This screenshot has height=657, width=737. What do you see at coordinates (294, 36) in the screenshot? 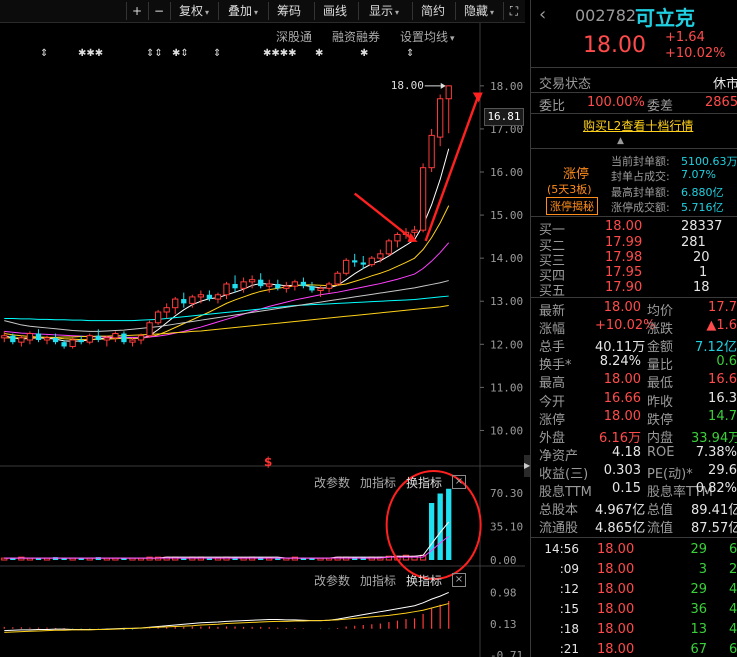
I see `shengutong-link: 深股通` at bounding box center [294, 36].